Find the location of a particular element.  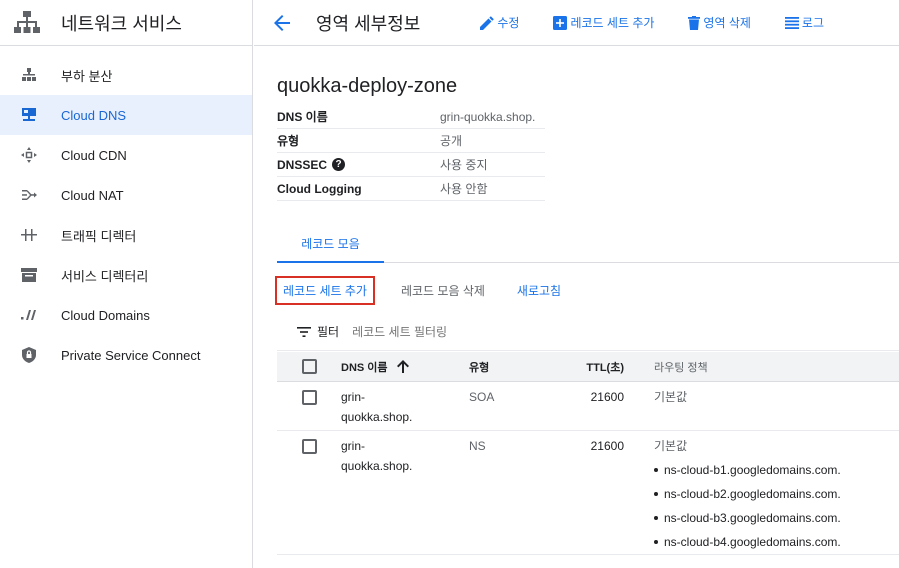

sidebar-item-label: Cloud Domains is located at coordinates (105, 315).